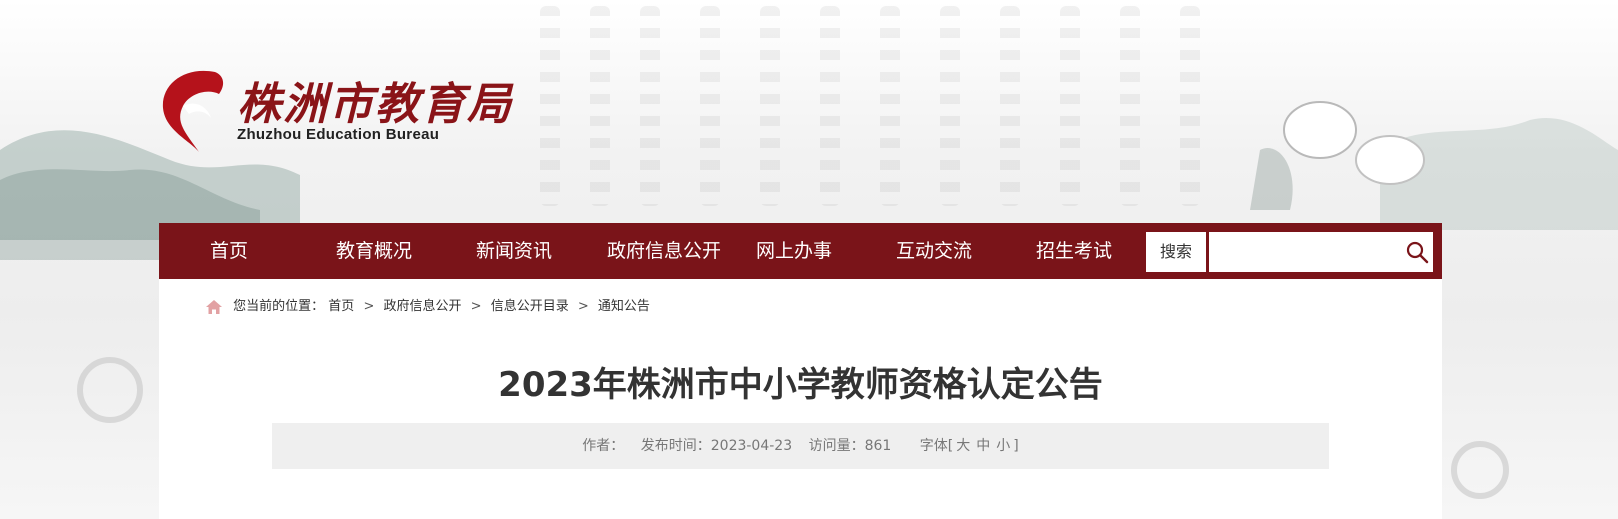 This screenshot has width=1618, height=519. Describe the element at coordinates (878, 446) in the screenshot. I see `meta-views-value: 861` at that location.